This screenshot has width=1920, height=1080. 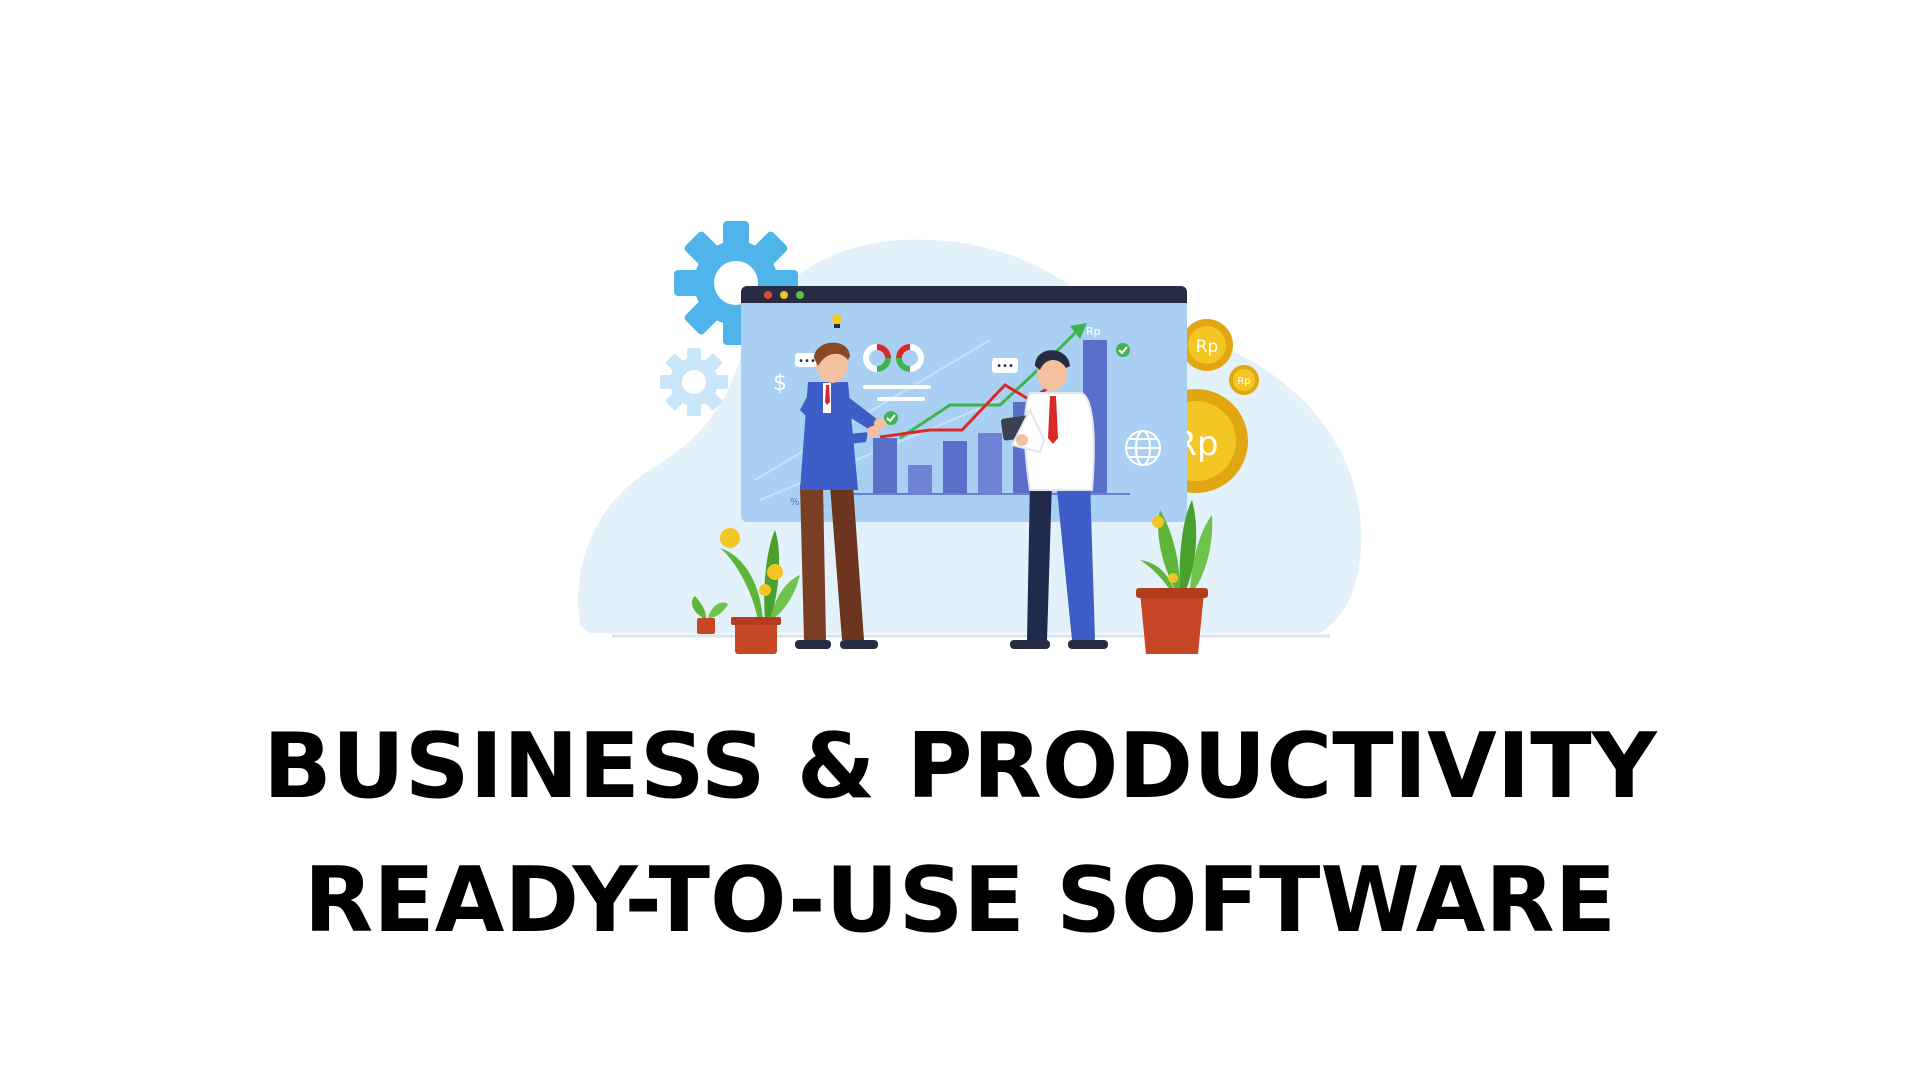 I want to click on coin-label-on-screen: Rp, so click(x=1093, y=331).